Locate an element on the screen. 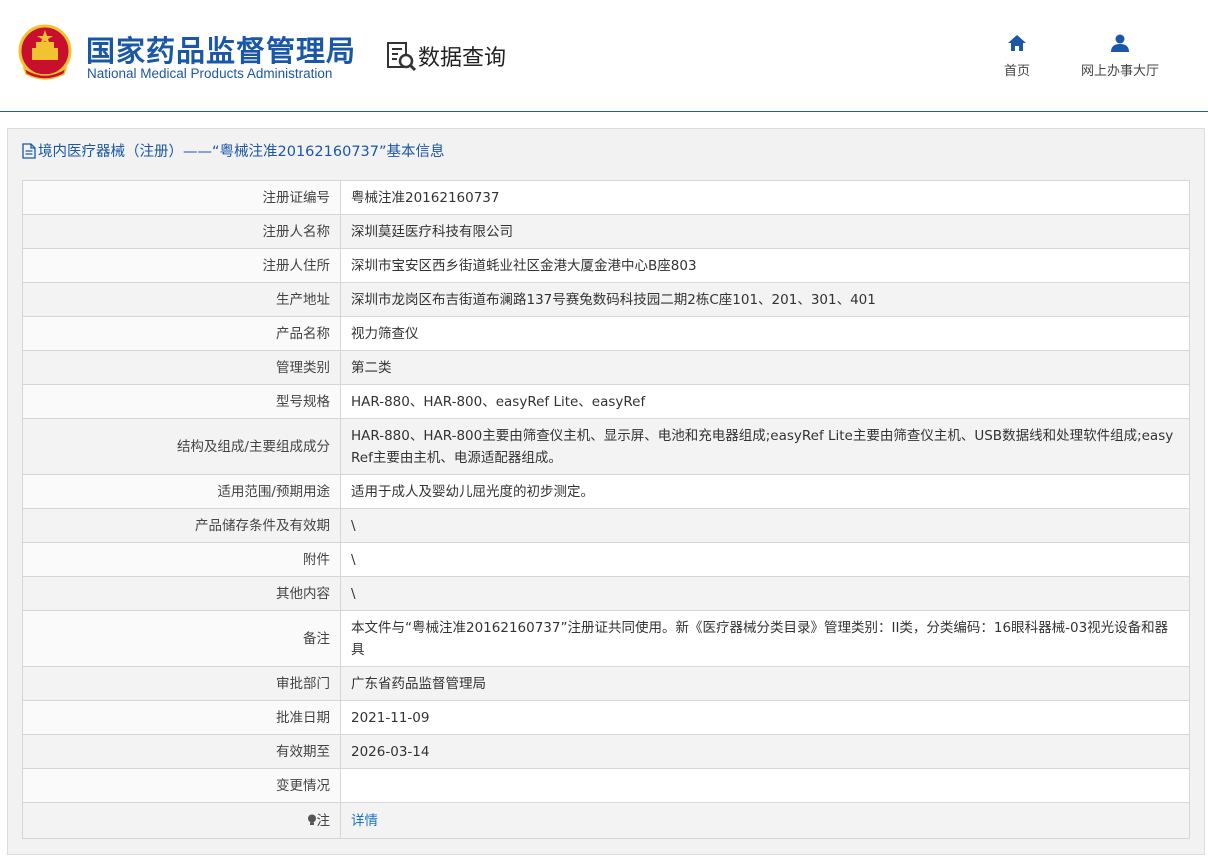 The height and width of the screenshot is (857, 1208). table-row: 管理类别 第二类 is located at coordinates (606, 367).